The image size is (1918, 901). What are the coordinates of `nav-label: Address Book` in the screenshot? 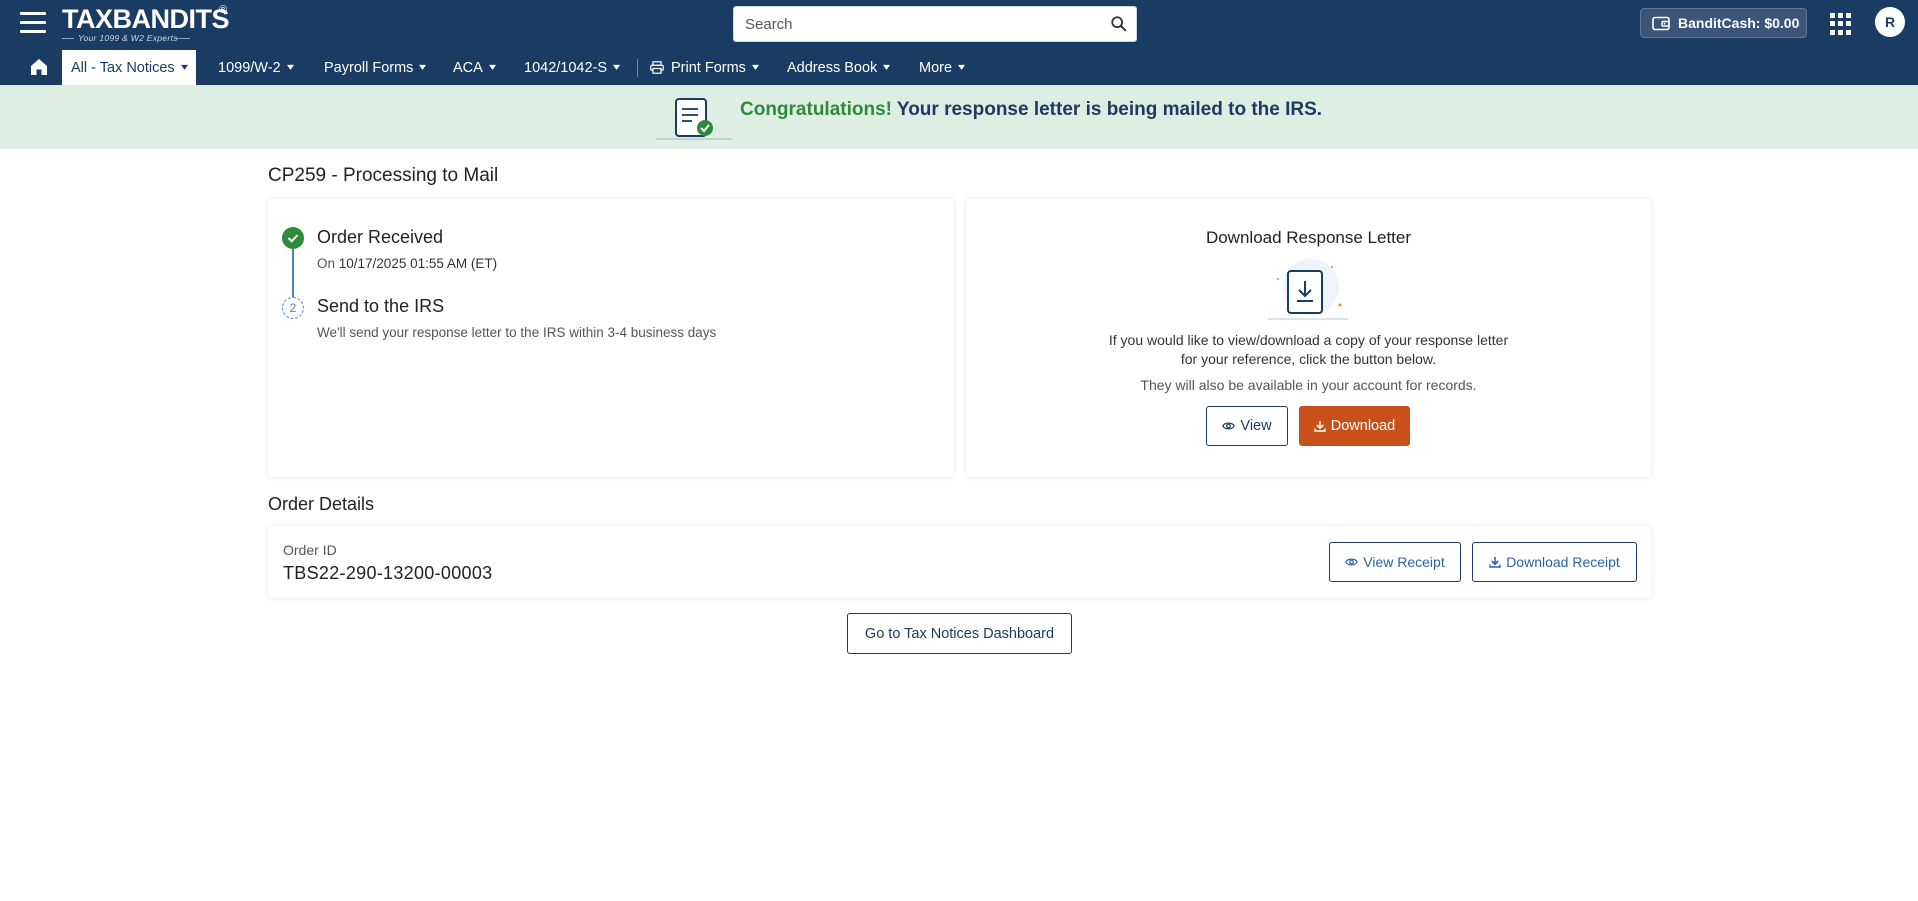 It's located at (832, 67).